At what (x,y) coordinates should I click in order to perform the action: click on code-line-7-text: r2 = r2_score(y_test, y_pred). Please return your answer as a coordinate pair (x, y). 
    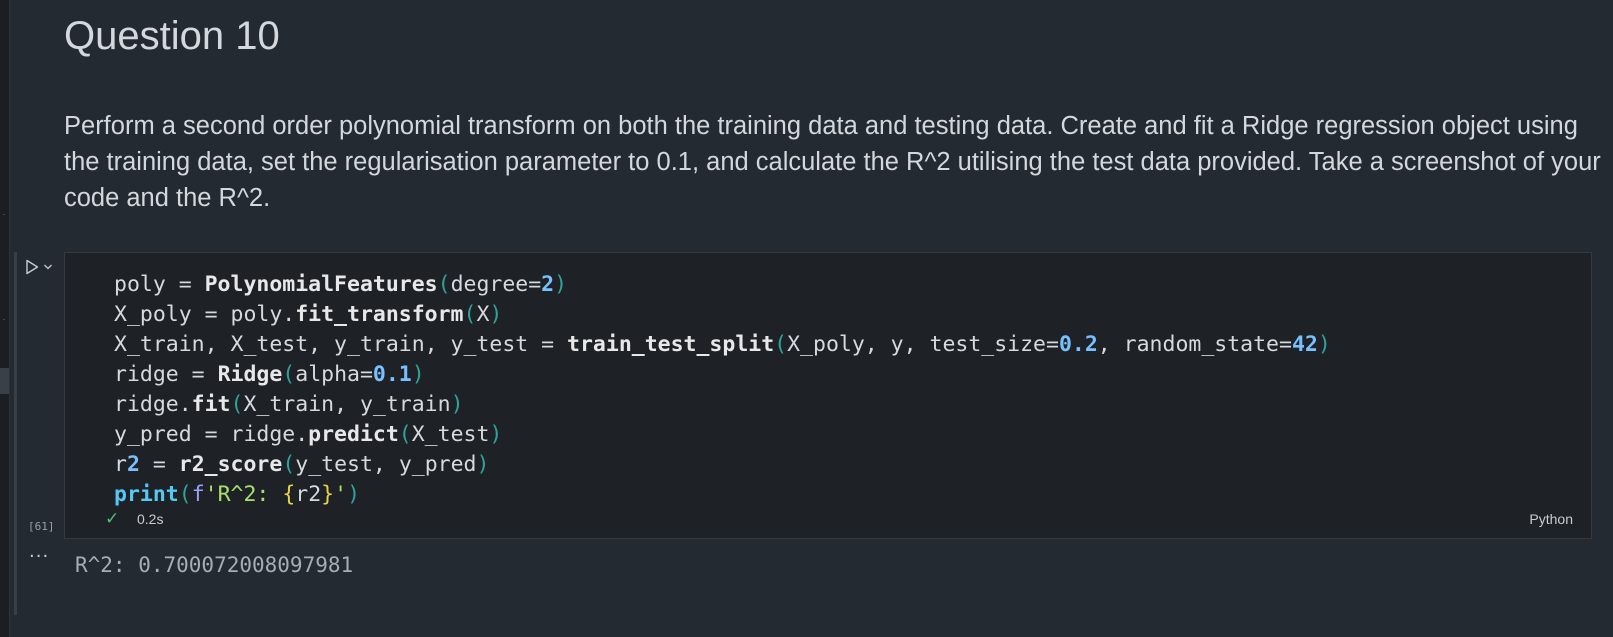
    Looking at the image, I should click on (302, 464).